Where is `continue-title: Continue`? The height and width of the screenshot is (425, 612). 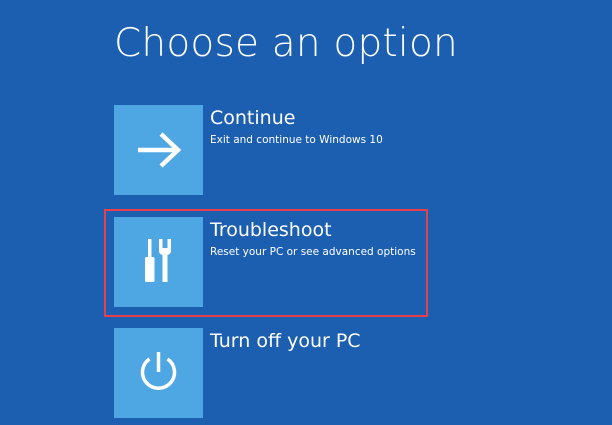
continue-title: Continue is located at coordinates (252, 118).